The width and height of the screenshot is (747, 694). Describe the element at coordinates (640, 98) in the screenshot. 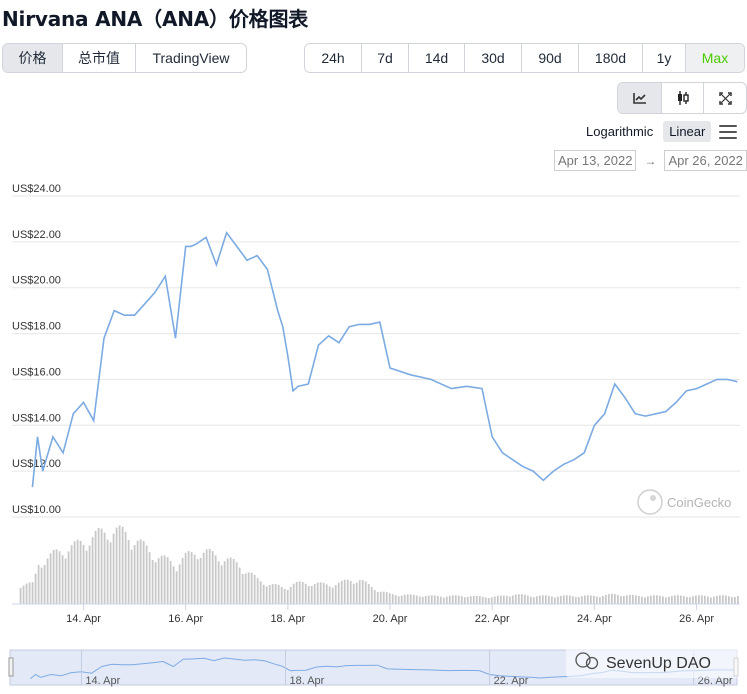

I see `line-chart-icon` at that location.